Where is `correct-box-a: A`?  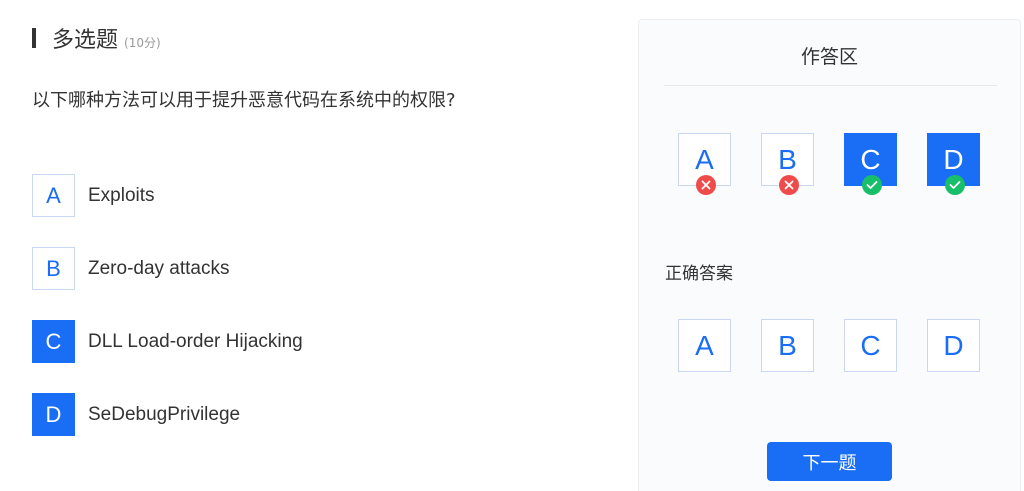 correct-box-a: A is located at coordinates (704, 345).